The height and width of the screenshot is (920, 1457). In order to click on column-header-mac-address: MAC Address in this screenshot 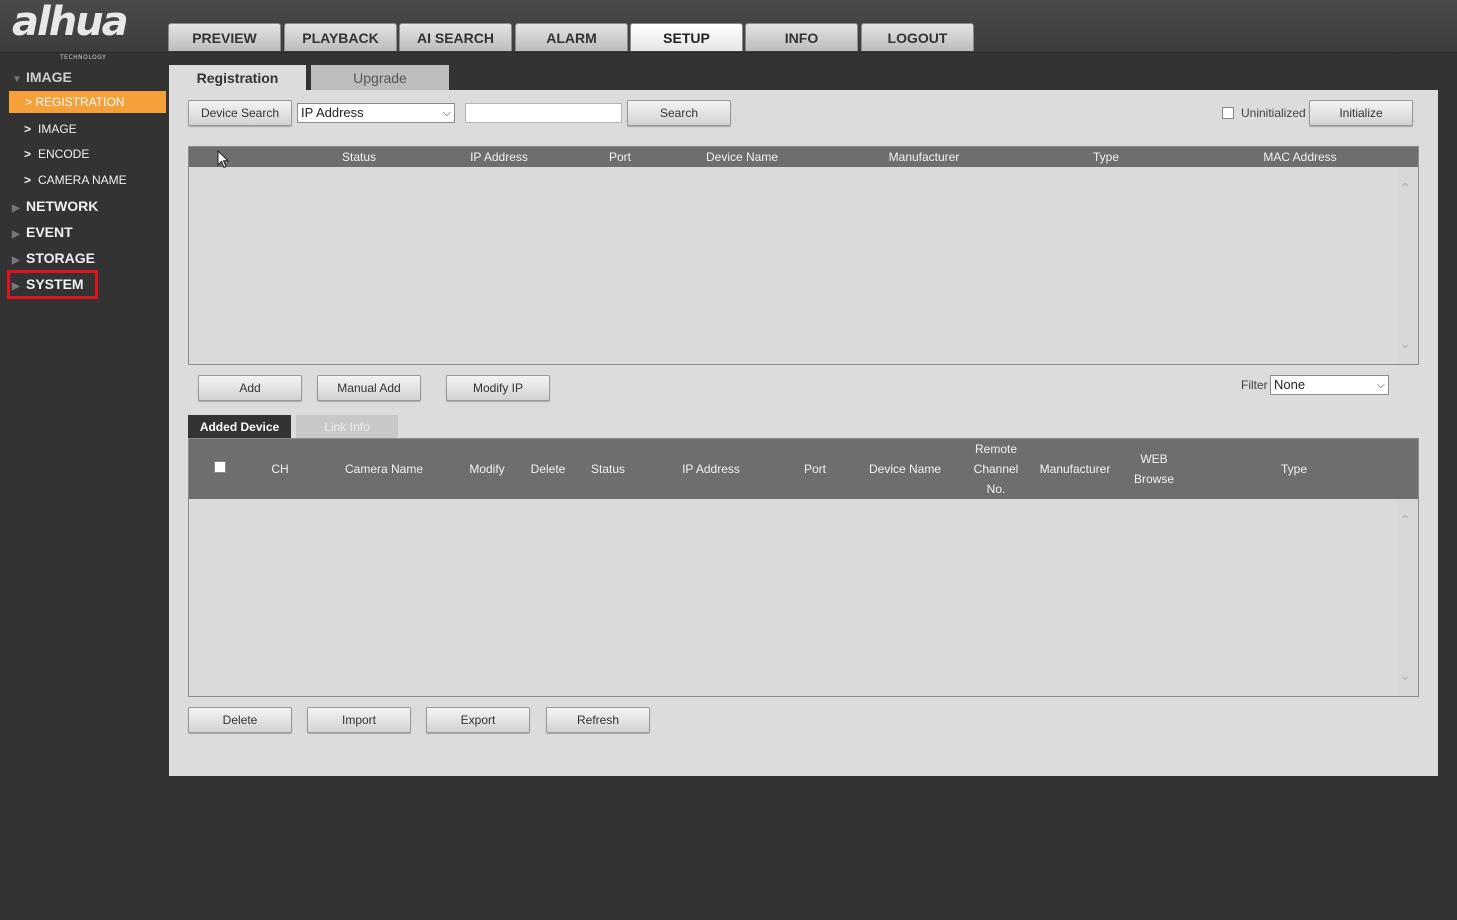, I will do `click(1300, 157)`.